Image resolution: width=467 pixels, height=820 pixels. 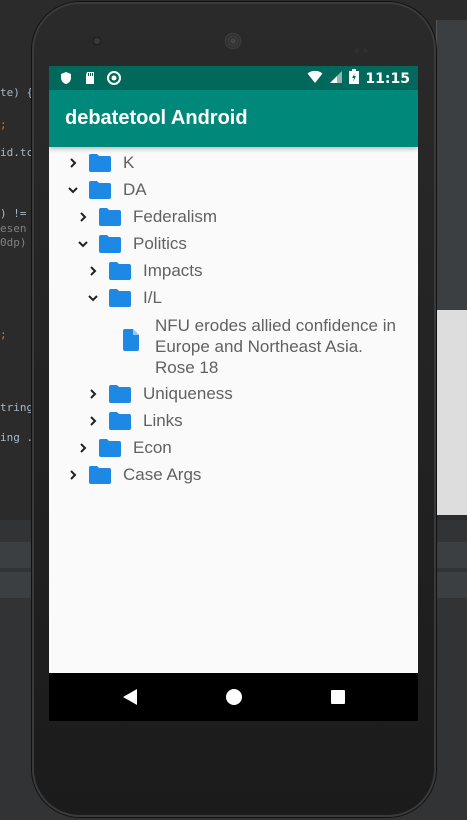 I want to click on tree-node-links: Links, so click(x=233, y=420).